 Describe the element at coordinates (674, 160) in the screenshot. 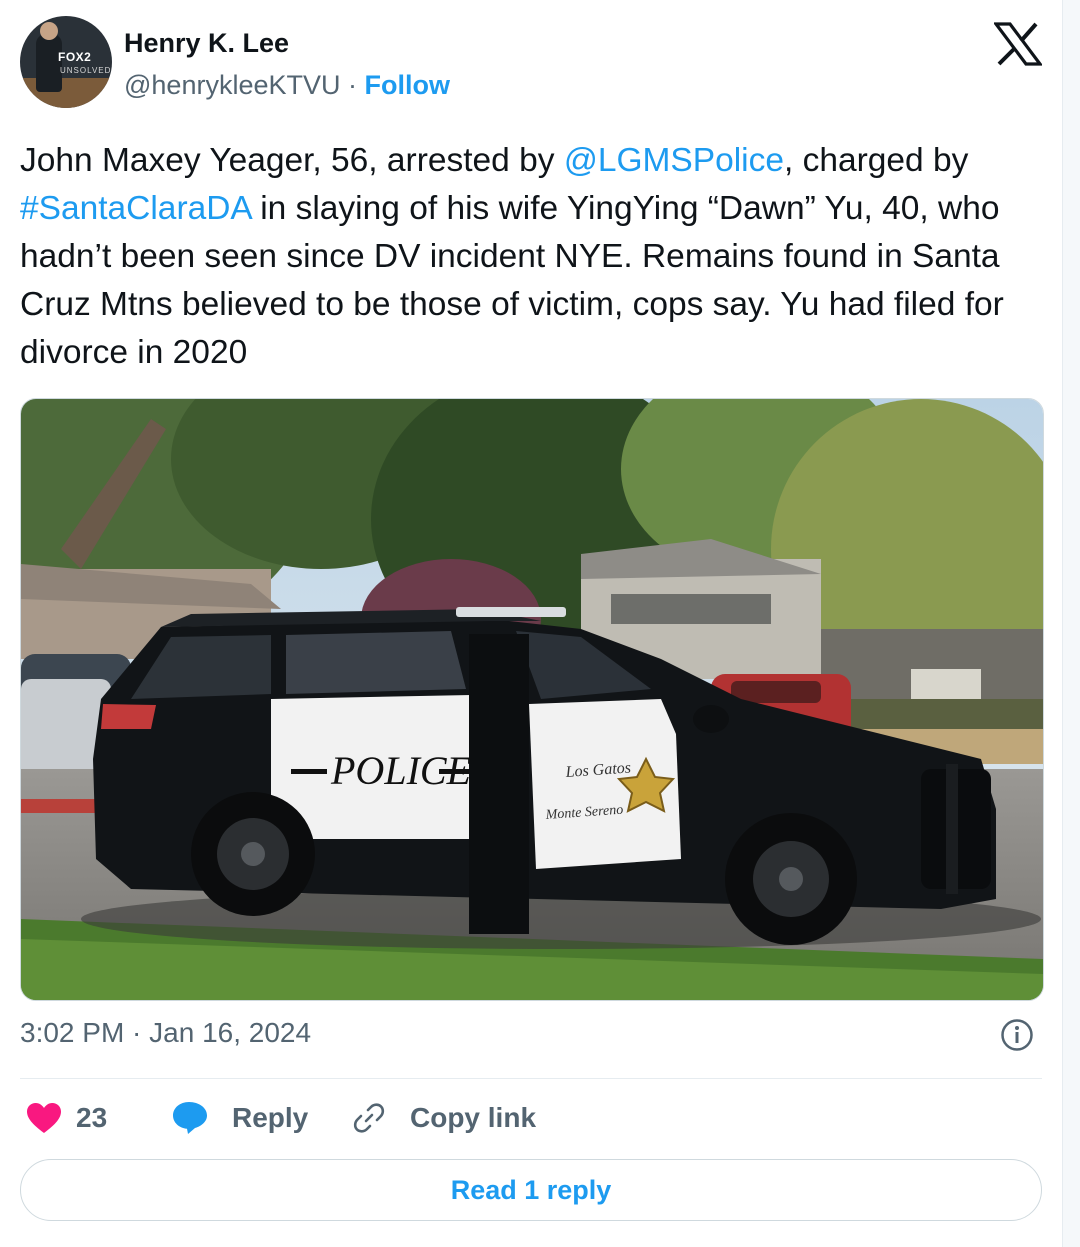

I see `mention-link: @LGMSPolice` at that location.